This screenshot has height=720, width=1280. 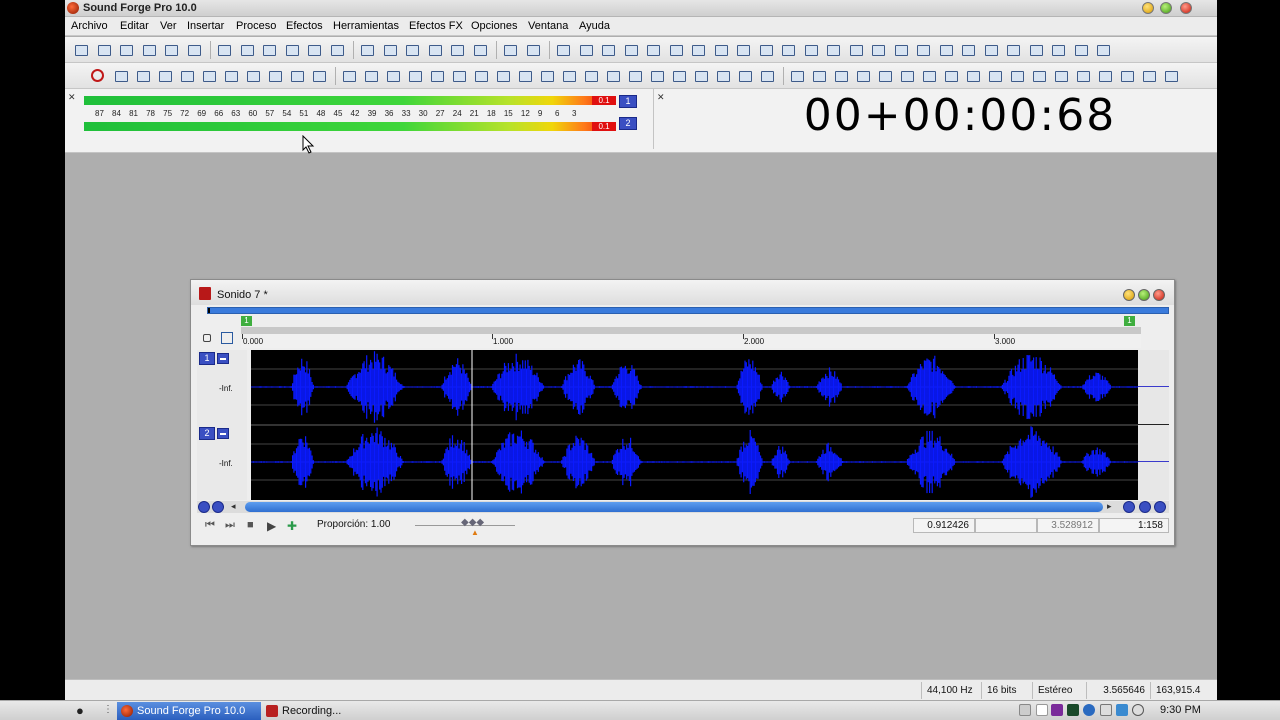 What do you see at coordinates (134, 26) in the screenshot?
I see `menu-editar: Editar` at bounding box center [134, 26].